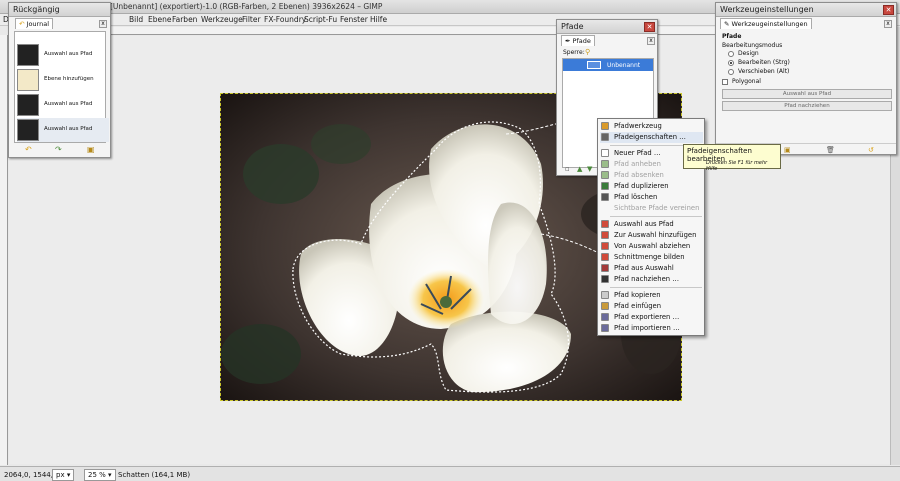 This screenshot has width=900, height=481. Describe the element at coordinates (605, 279) in the screenshot. I see `stroke-icon` at that location.